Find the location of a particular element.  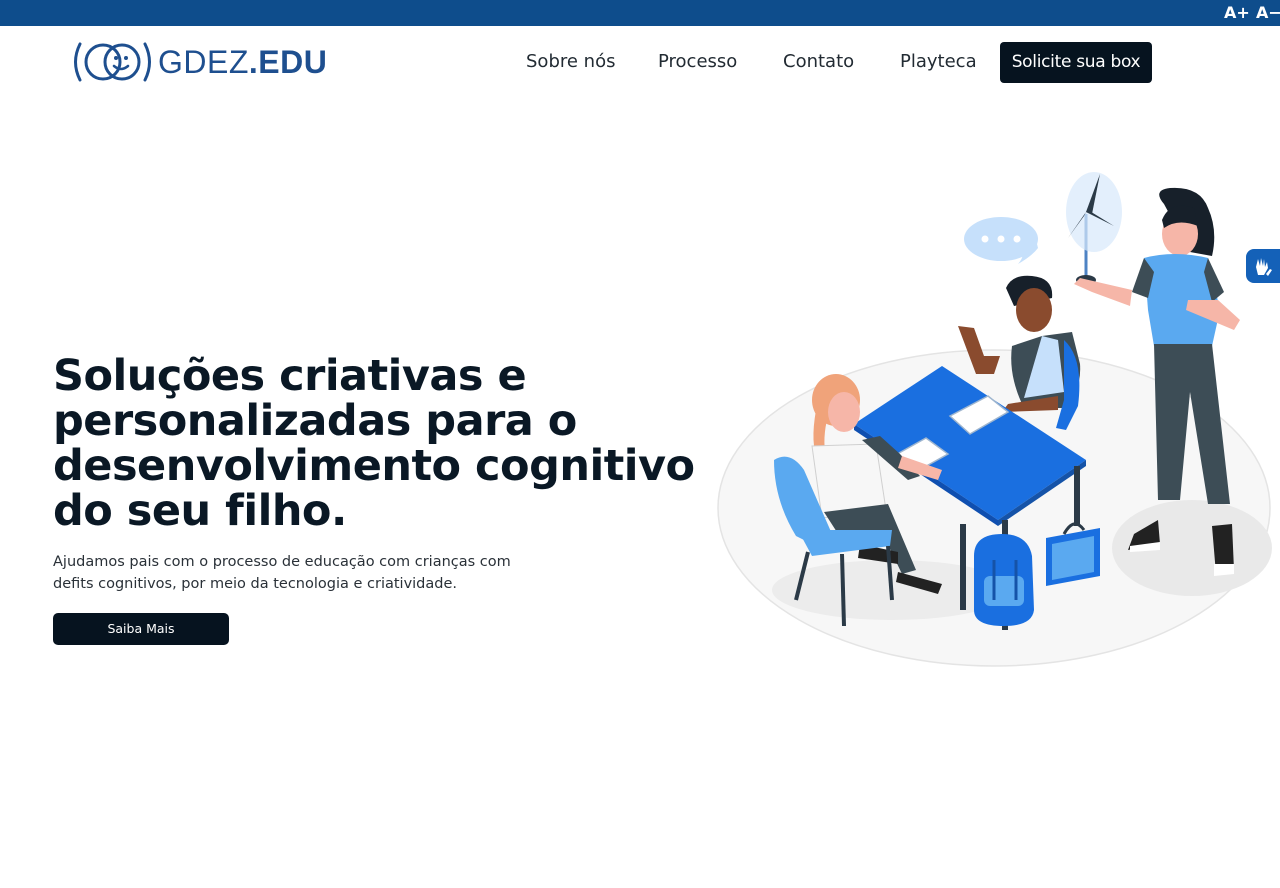

request-box-button: Solicite sua box is located at coordinates (1076, 62).